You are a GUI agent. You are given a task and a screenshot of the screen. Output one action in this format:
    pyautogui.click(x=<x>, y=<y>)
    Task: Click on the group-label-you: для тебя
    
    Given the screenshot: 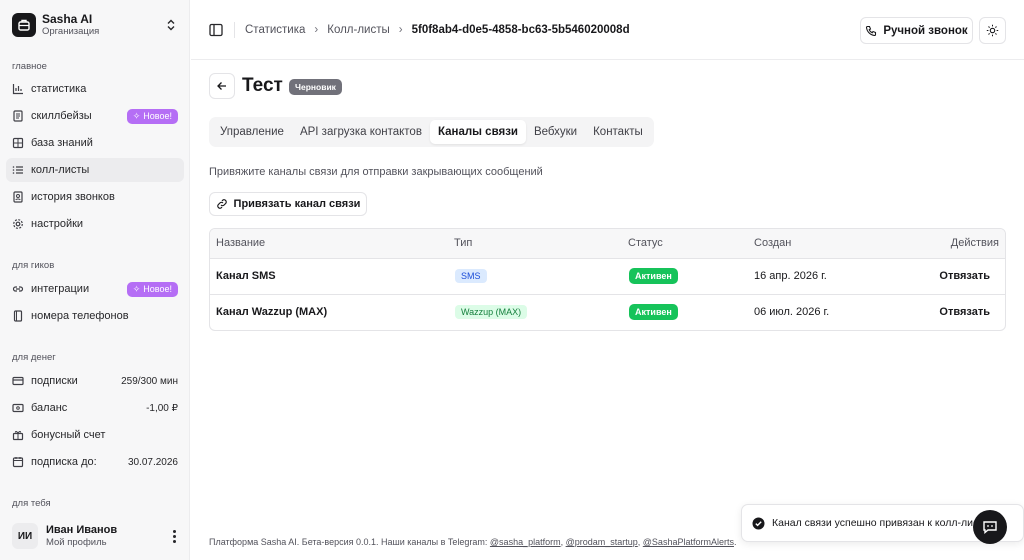 What is the action you would take?
    pyautogui.click(x=31, y=503)
    